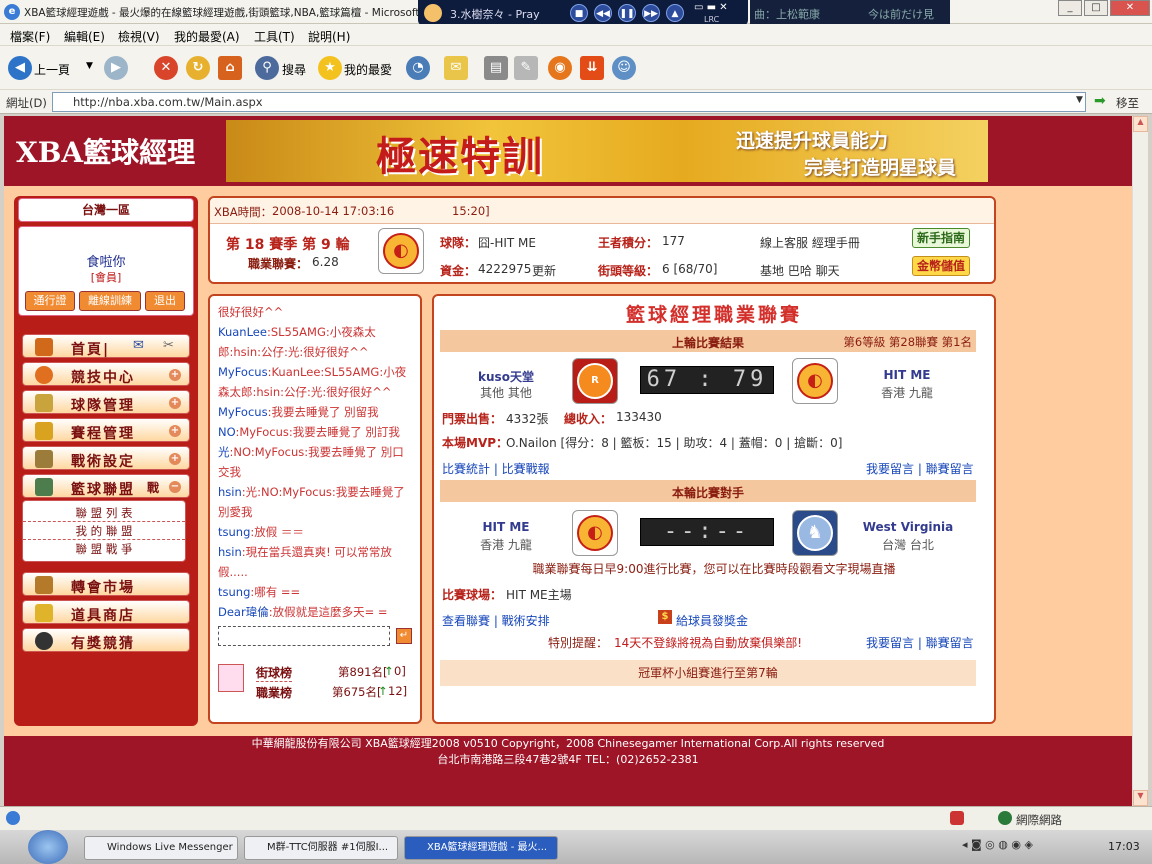 This screenshot has height=864, width=1152. Describe the element at coordinates (472, 419) in the screenshot. I see `tickets-label: 門票出售：` at that location.